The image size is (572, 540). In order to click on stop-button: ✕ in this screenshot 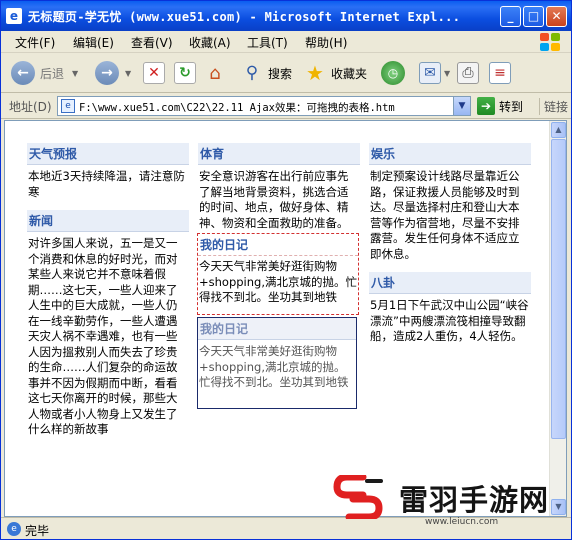, I will do `click(154, 73)`.